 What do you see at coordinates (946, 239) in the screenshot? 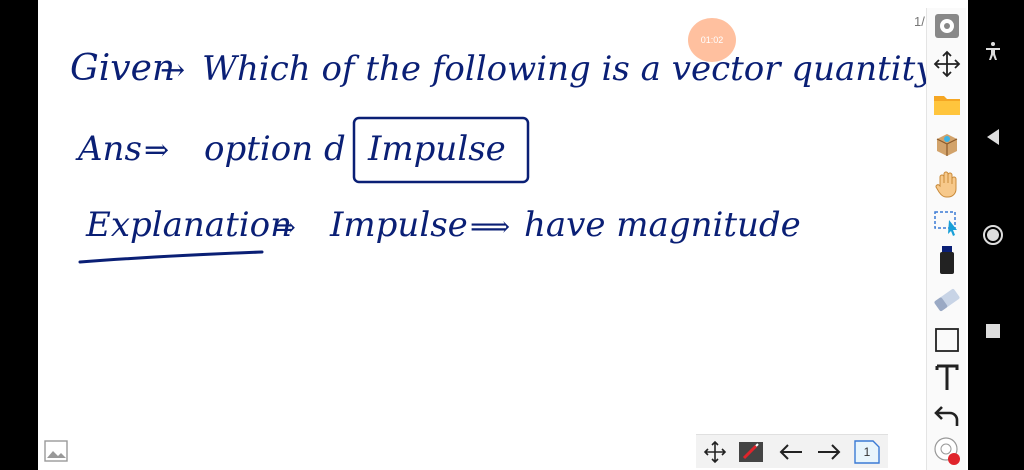
I see `right-toolbar` at bounding box center [946, 239].